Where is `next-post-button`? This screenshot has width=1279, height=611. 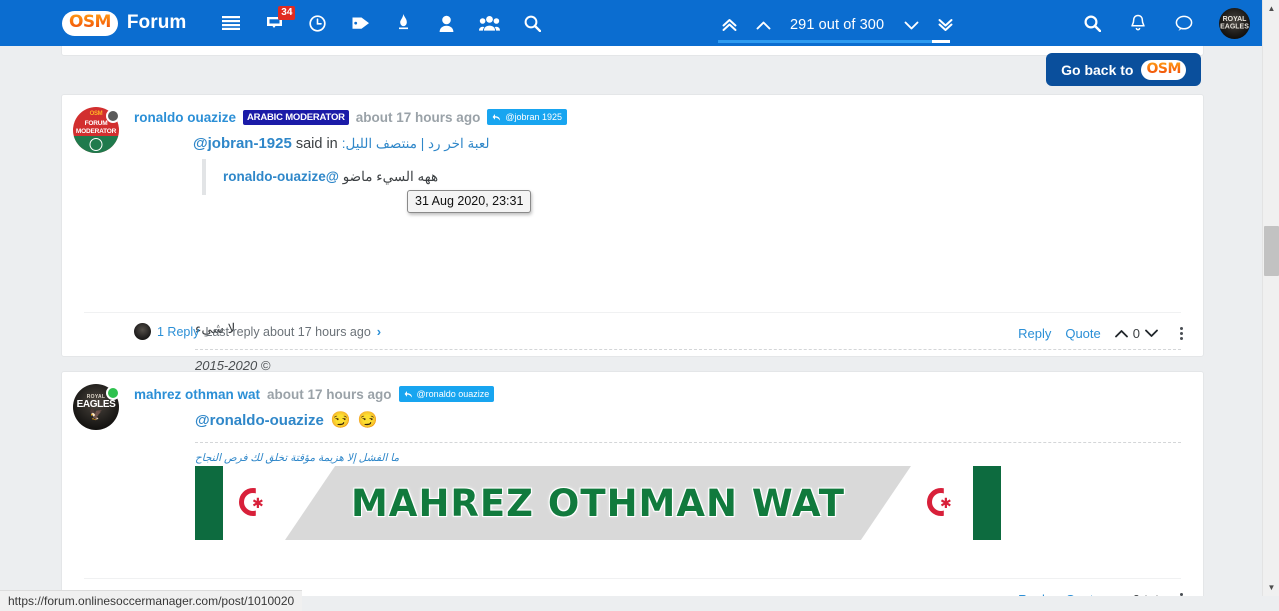 next-post-button is located at coordinates (911, 25).